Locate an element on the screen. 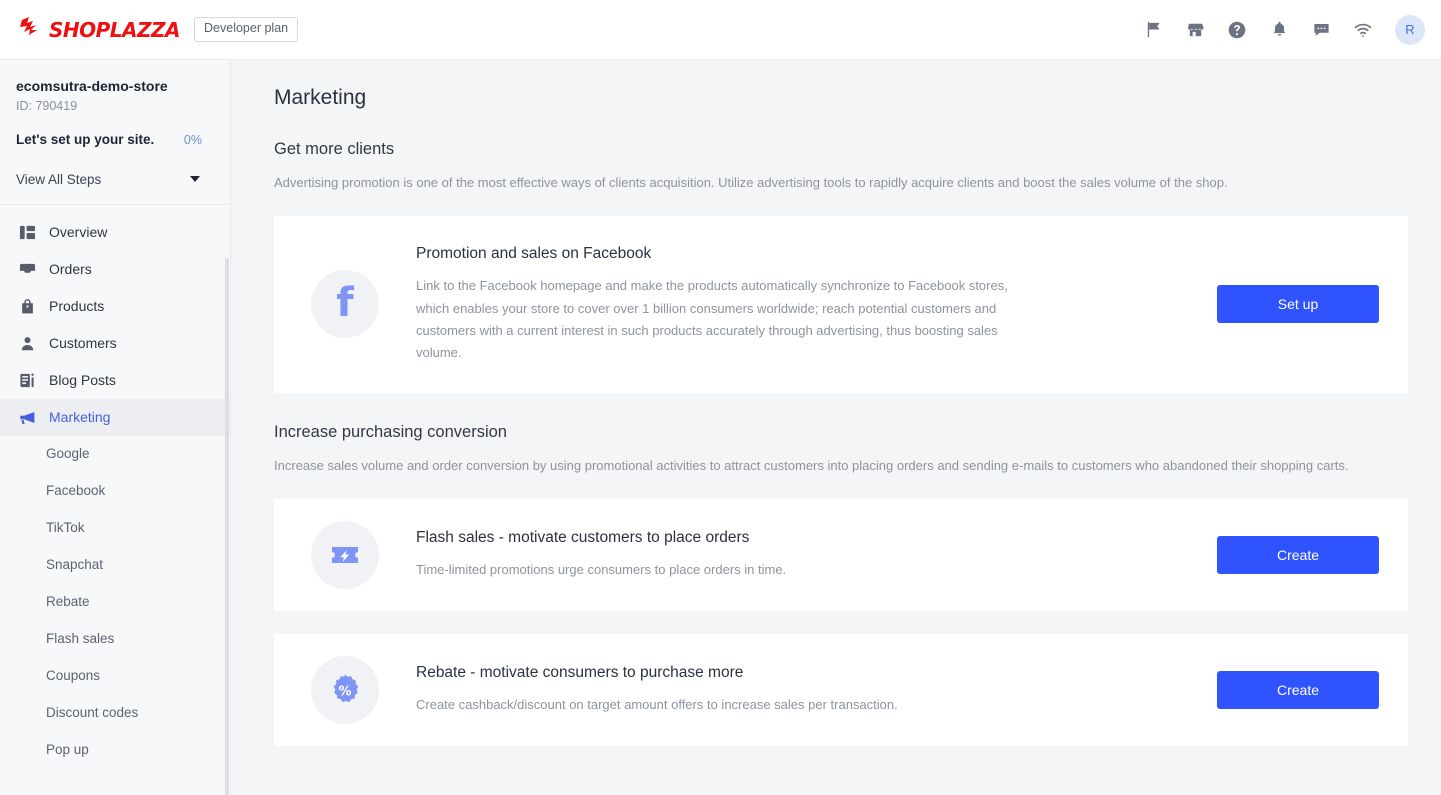  sidebar-subitem-discount-codes: Discount codes is located at coordinates (115, 713).